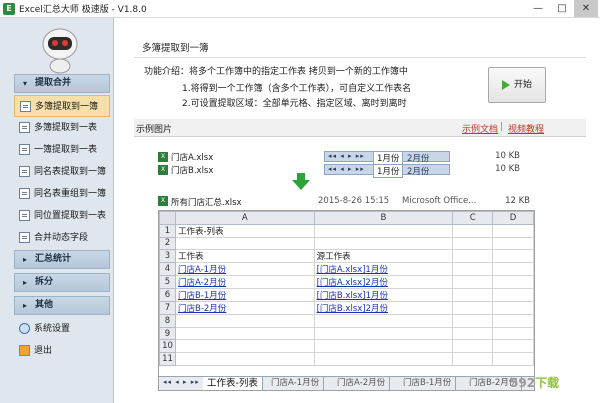 The height and width of the screenshot is (403, 600). I want to click on row-number: 2, so click(167, 243).